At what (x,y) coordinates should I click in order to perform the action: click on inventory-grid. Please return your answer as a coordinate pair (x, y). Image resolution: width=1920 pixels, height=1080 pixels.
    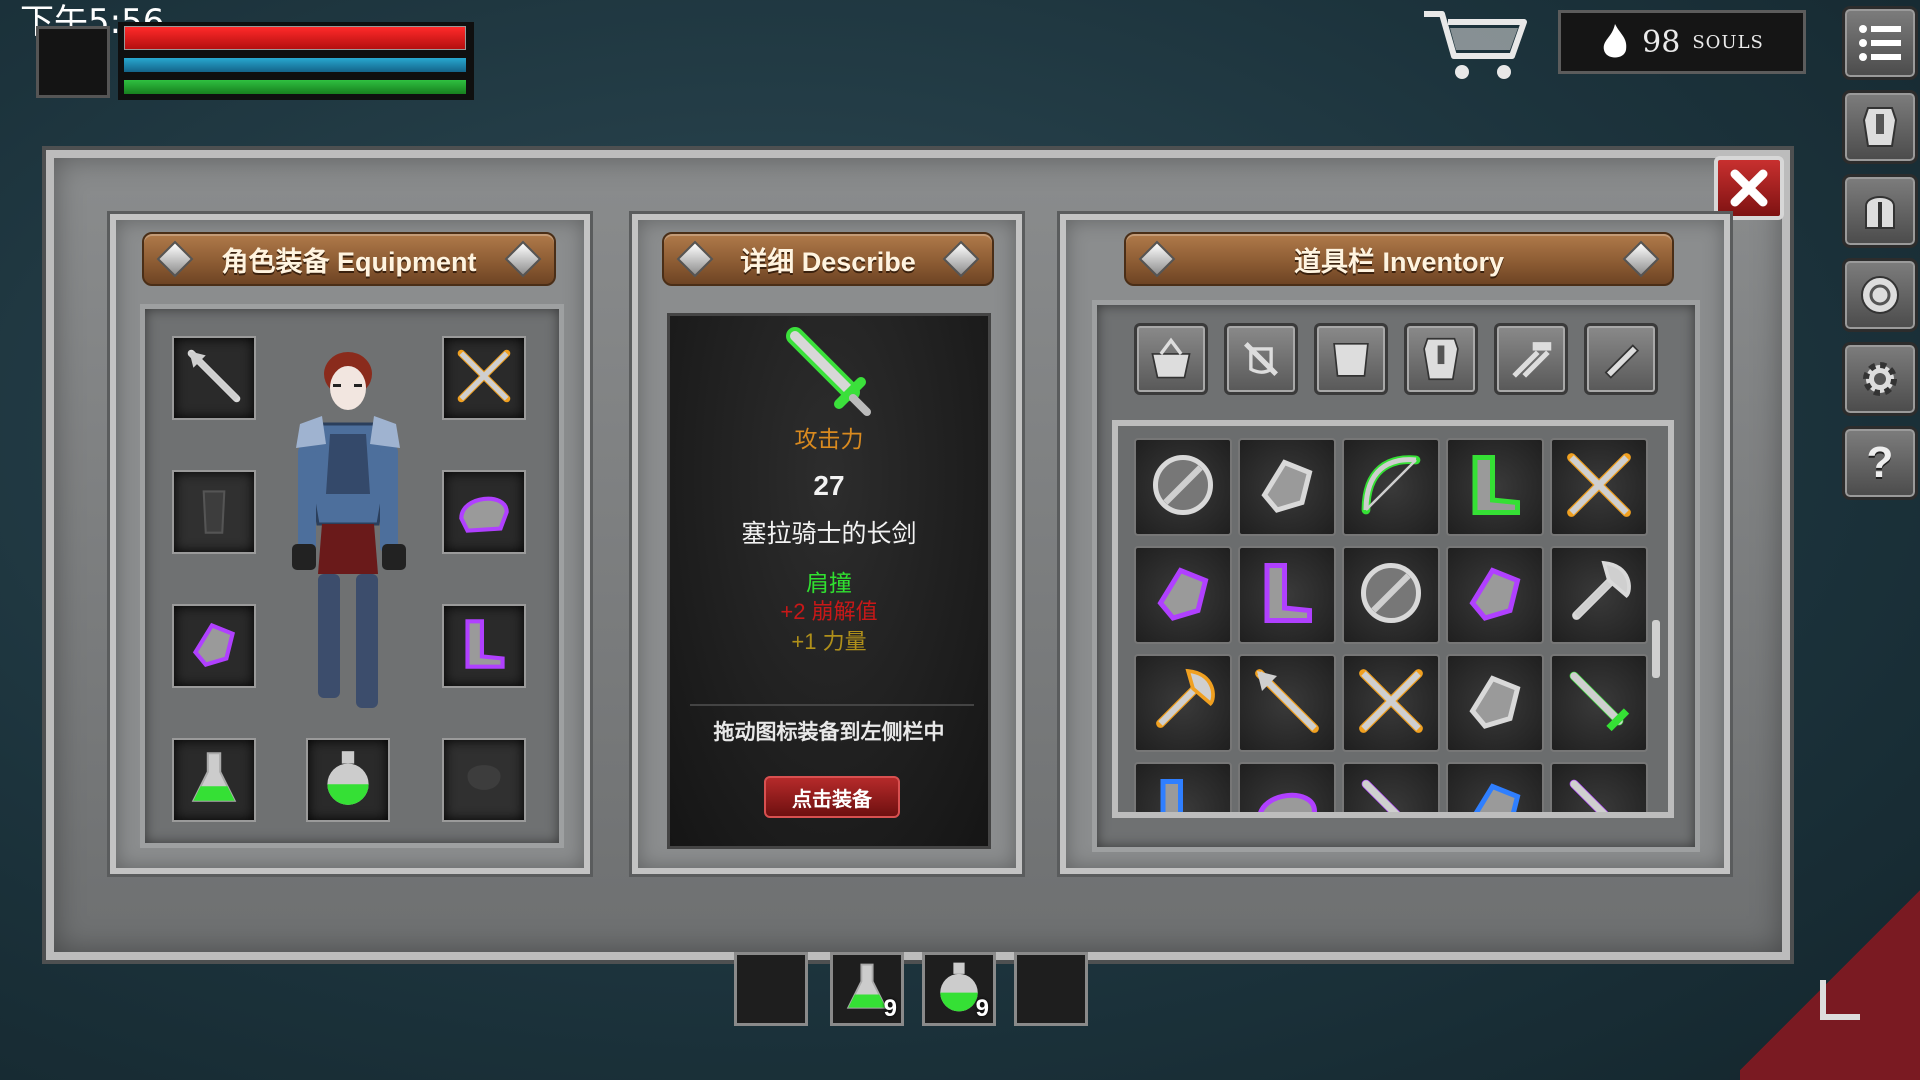
    Looking at the image, I should click on (1393, 619).